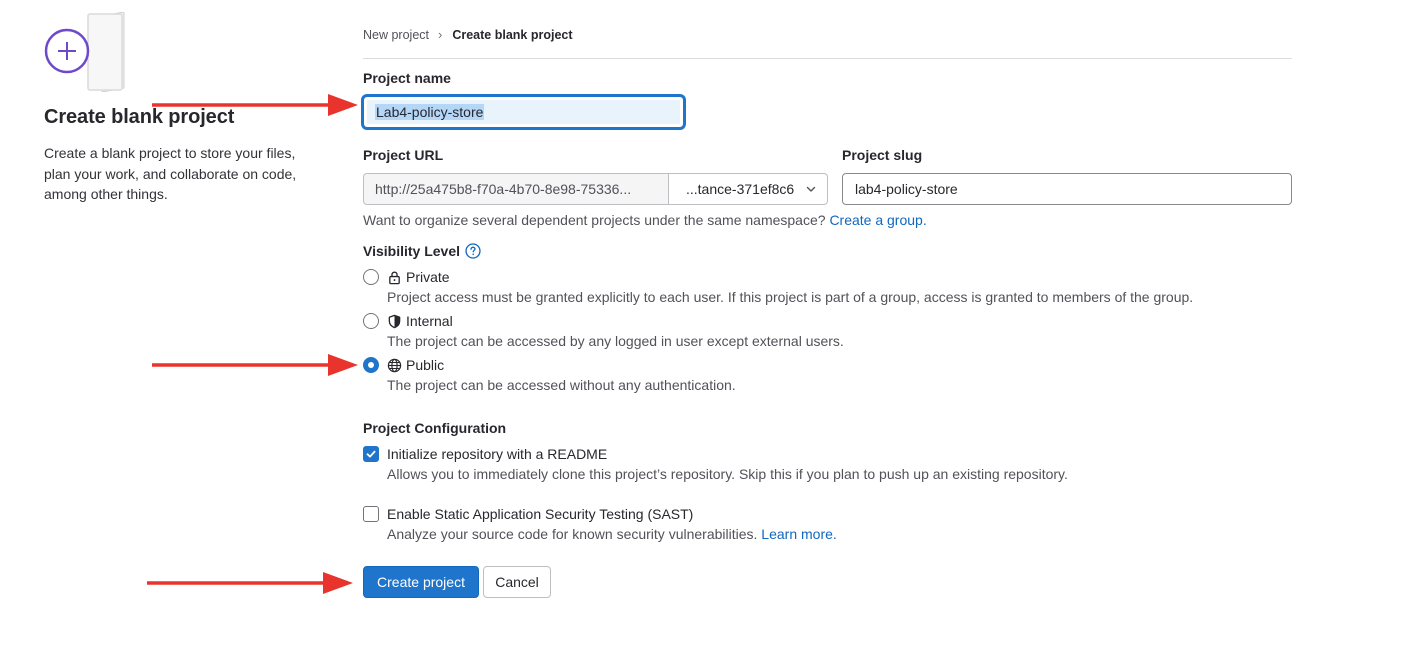  Describe the element at coordinates (497, 454) in the screenshot. I see `readme-label: Initialize repository with a README` at that location.